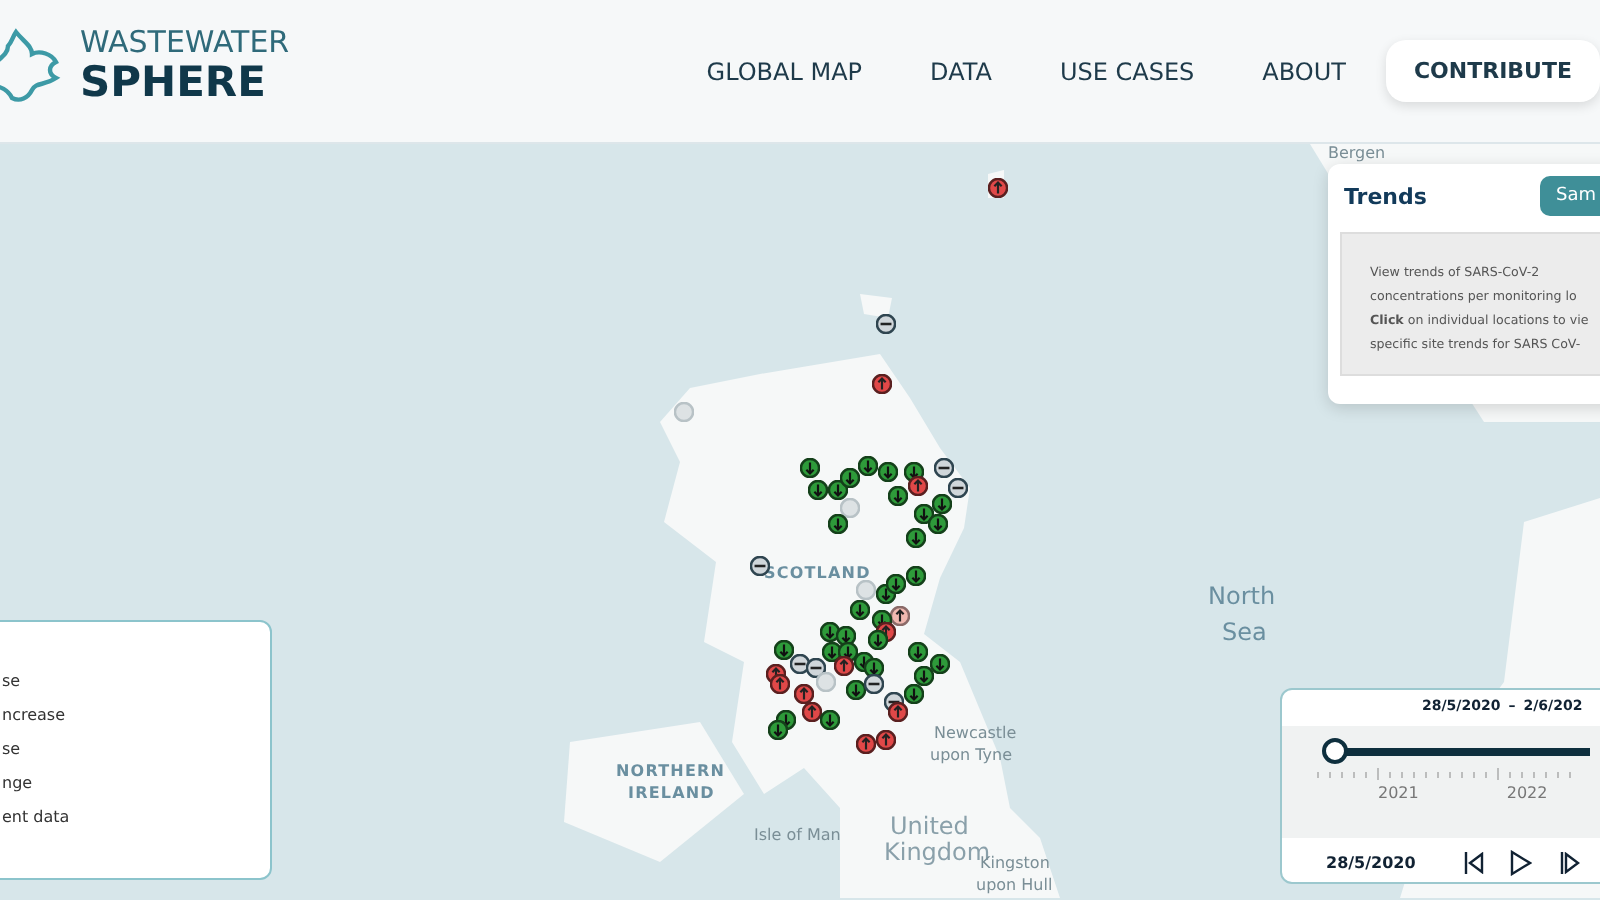  Describe the element at coordinates (18, 784) in the screenshot. I see `legend-label: nge` at that location.